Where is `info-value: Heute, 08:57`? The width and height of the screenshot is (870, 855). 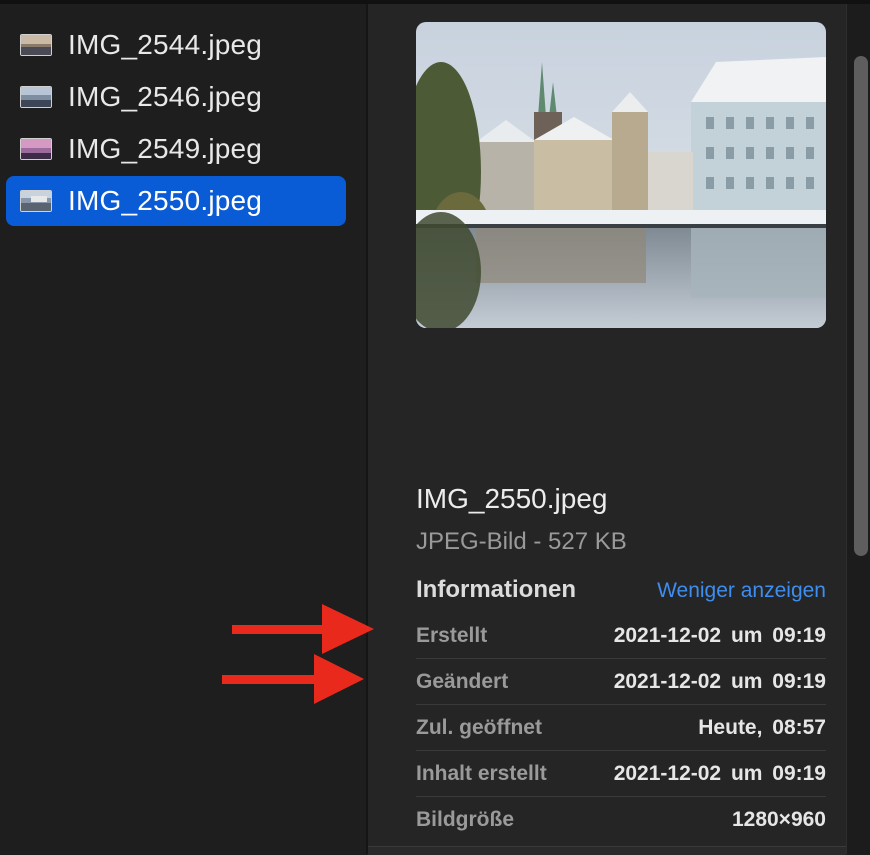
info-value: Heute, 08:57 is located at coordinates (762, 727).